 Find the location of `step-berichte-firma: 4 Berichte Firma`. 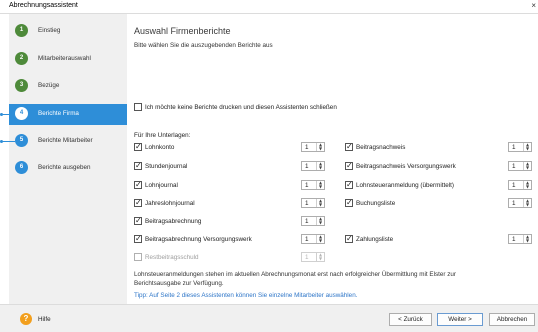

step-berichte-firma: 4 Berichte Firma is located at coordinates (68, 114).